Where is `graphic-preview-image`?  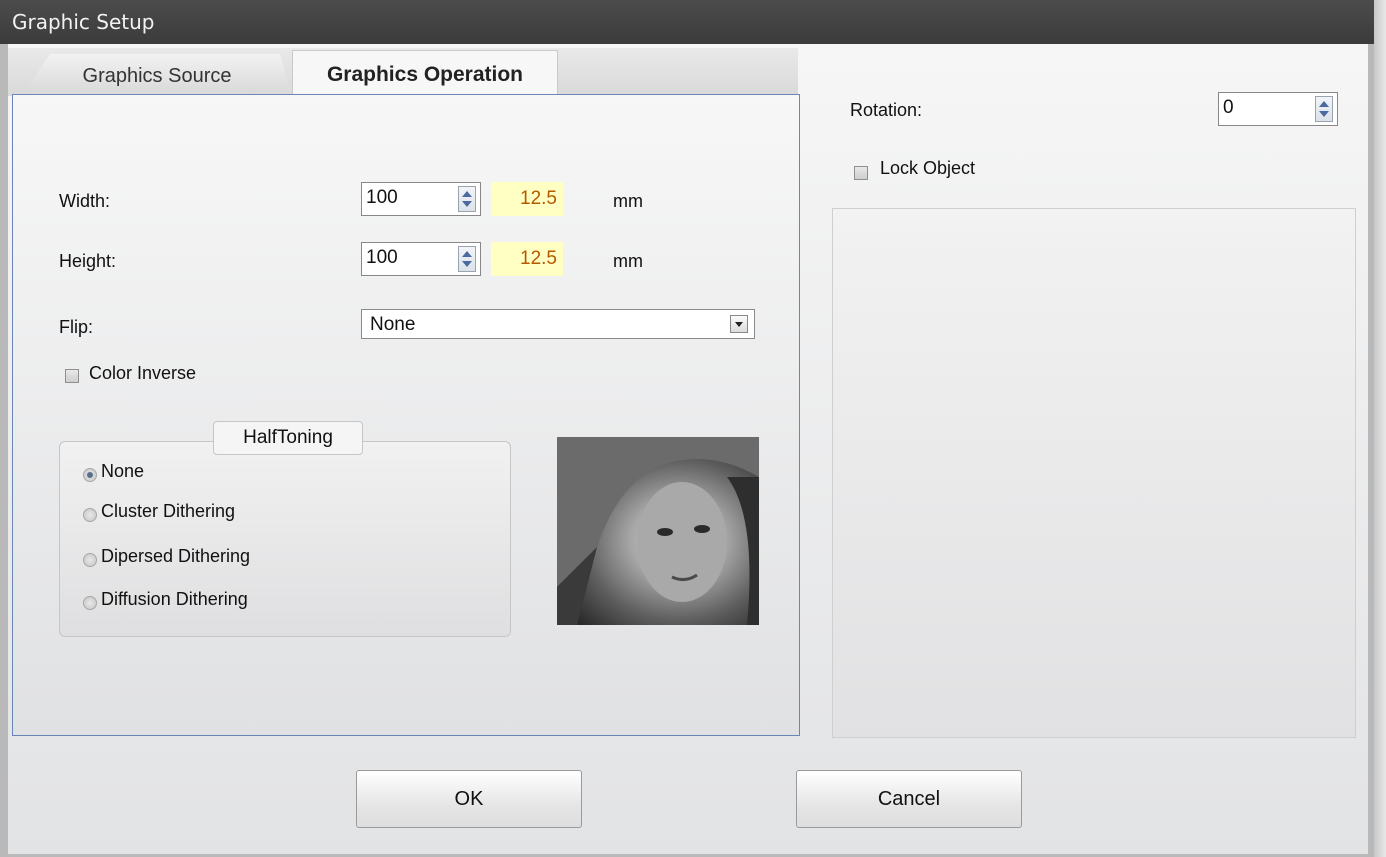
graphic-preview-image is located at coordinates (658, 531).